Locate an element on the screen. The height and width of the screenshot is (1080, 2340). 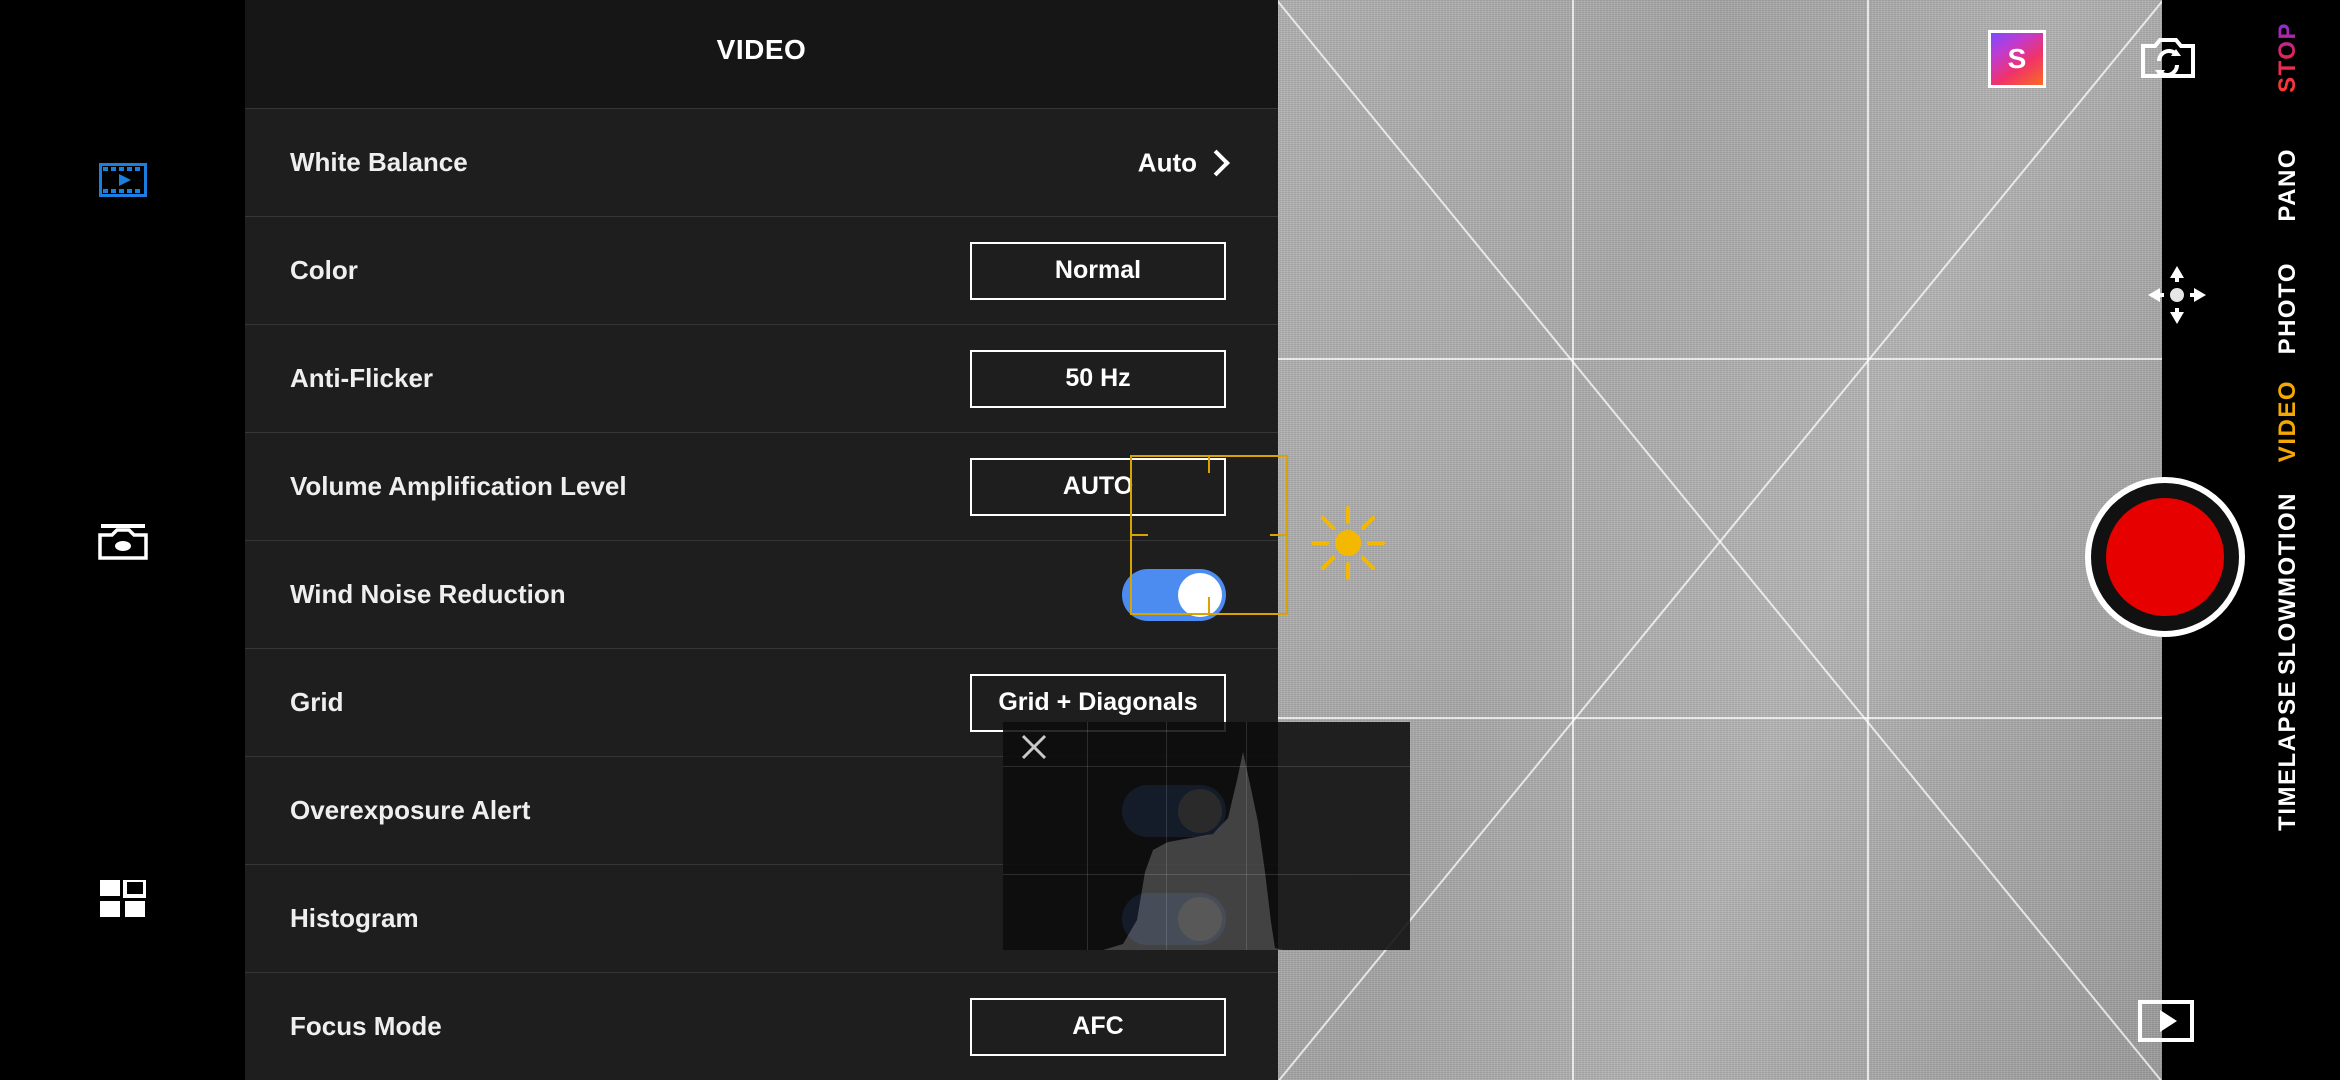
video-mode-icon is located at coordinates (122, 180).